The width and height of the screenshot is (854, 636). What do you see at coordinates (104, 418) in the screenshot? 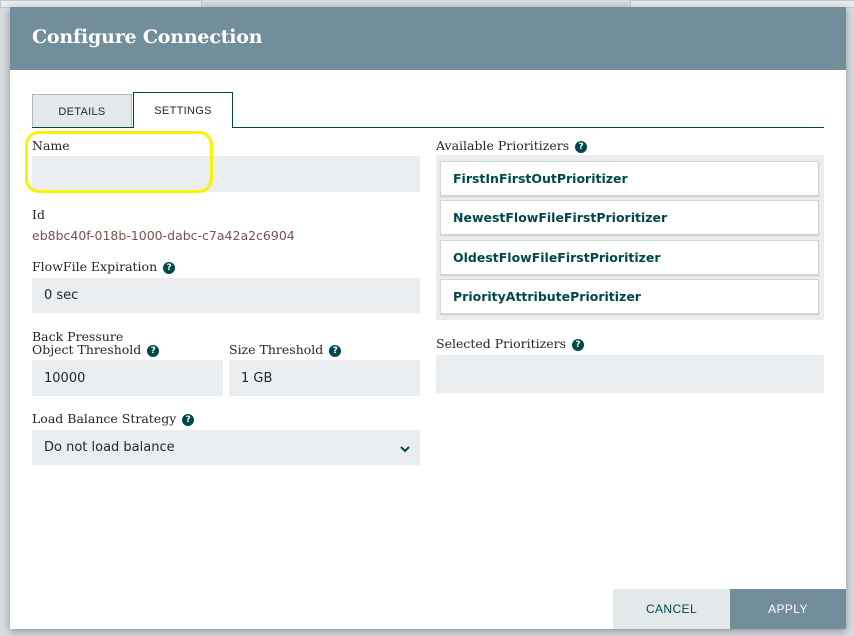
I see `load-balance-strategy-label-text: Load Balance Strategy` at bounding box center [104, 418].